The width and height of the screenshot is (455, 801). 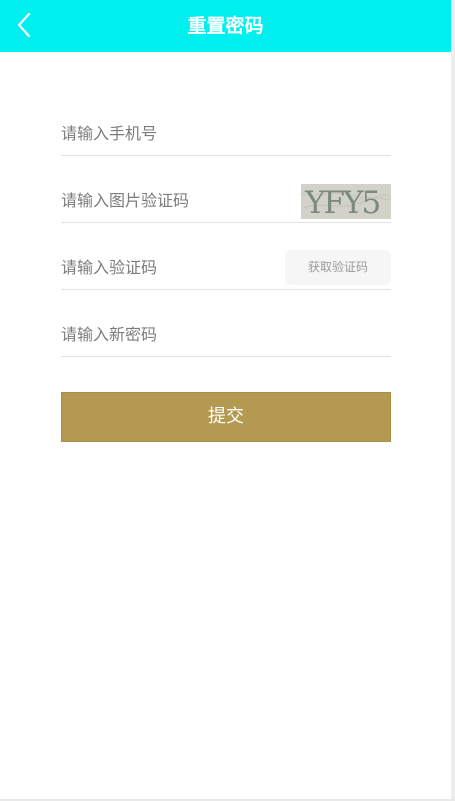 I want to click on sms-code-input, so click(x=176, y=267).